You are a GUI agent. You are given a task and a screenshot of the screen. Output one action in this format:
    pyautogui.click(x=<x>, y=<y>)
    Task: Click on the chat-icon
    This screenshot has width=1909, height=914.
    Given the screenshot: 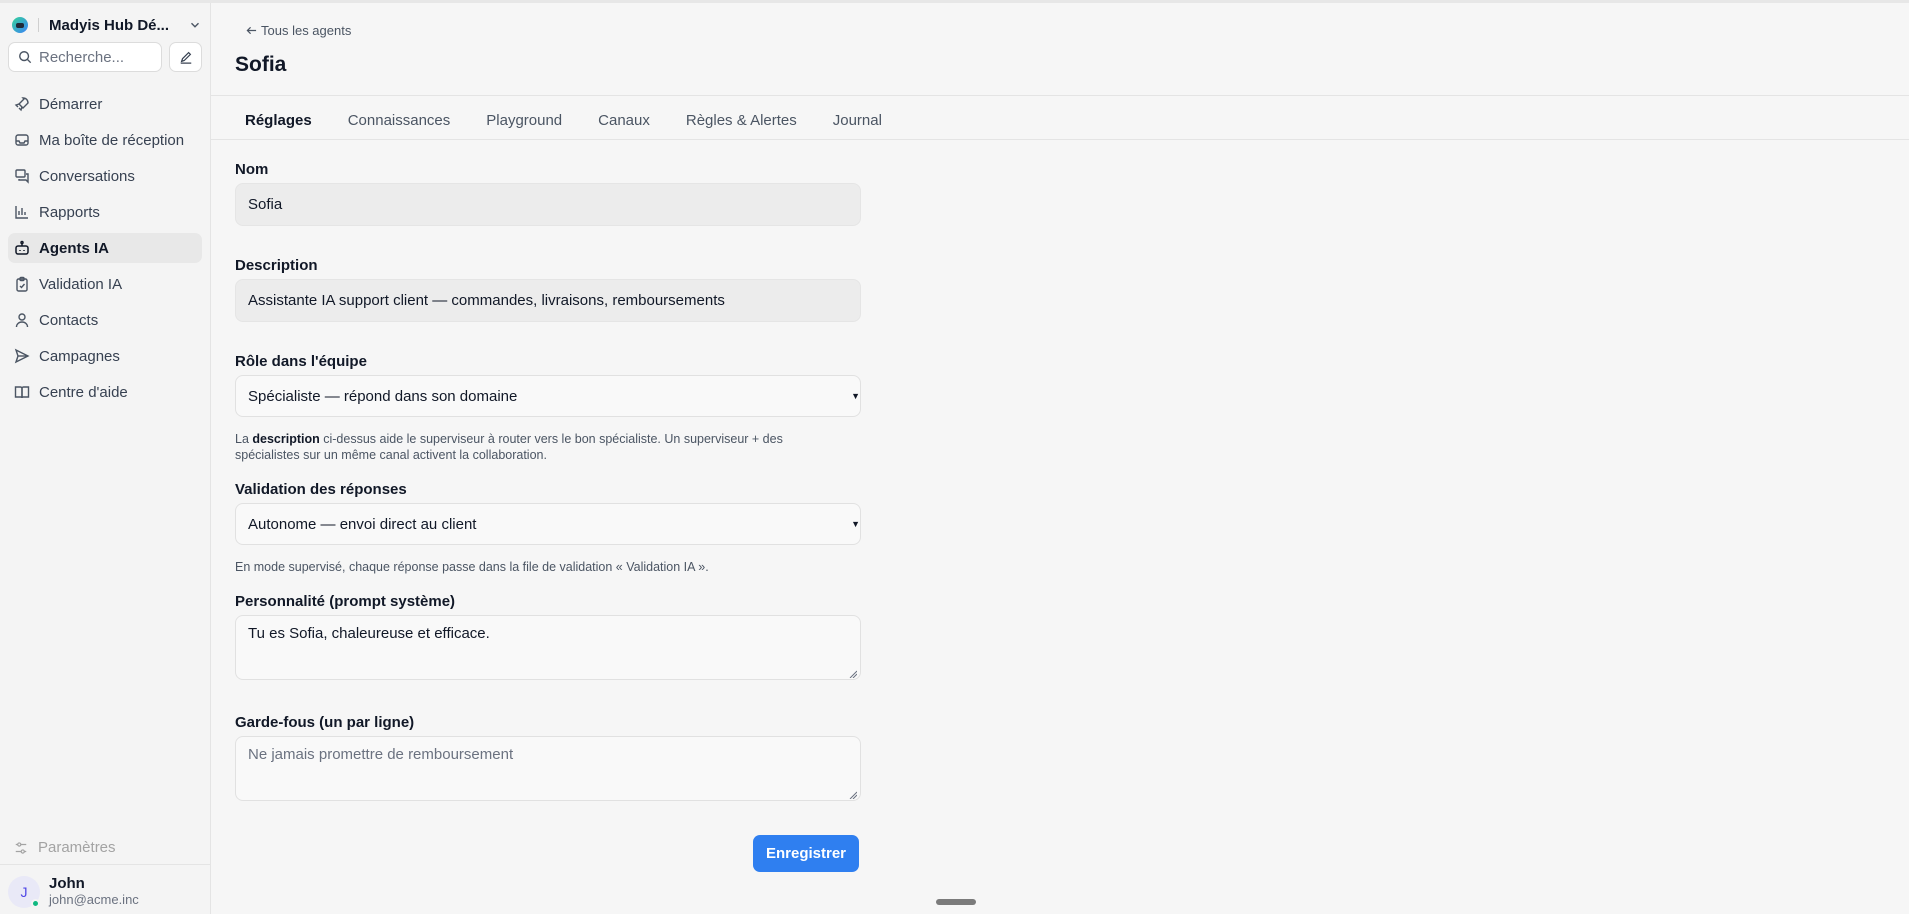 What is the action you would take?
    pyautogui.click(x=22, y=176)
    